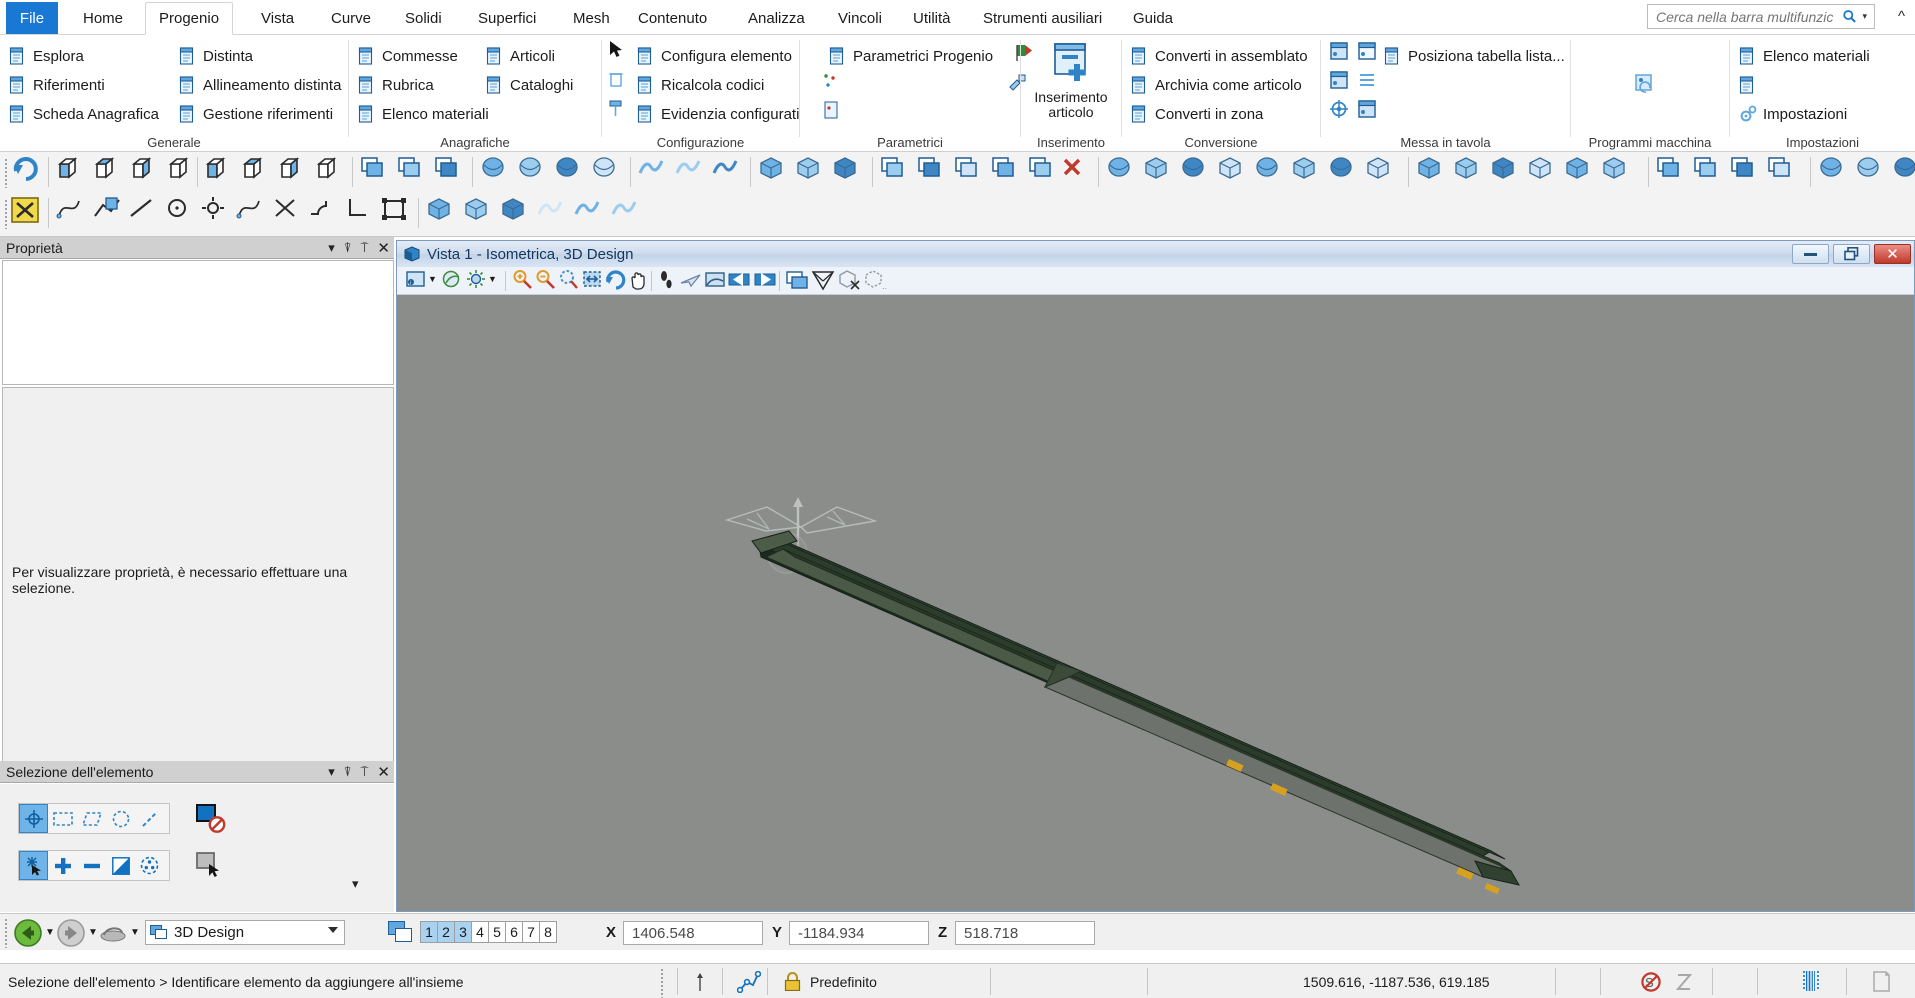  What do you see at coordinates (253, 215) in the screenshot?
I see `draw-arc-button` at bounding box center [253, 215].